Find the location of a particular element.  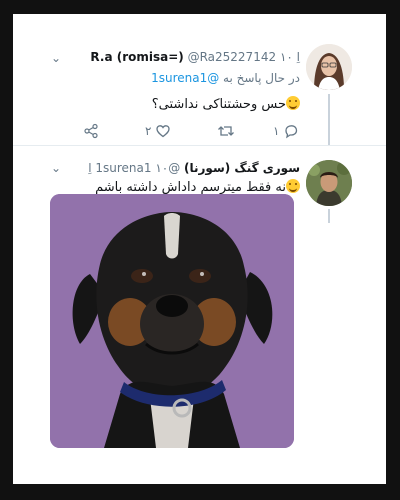

tweet-text: نه فقط میترسم داداش داشته باشم is located at coordinates (197, 187).